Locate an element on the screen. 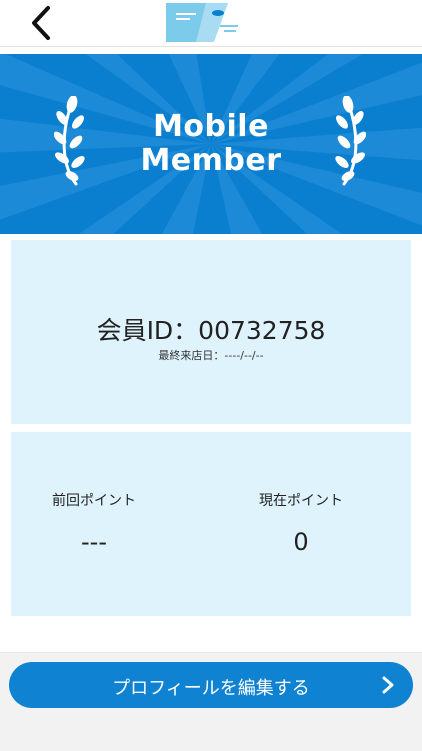  hero-title-line1: Mobile is located at coordinates (211, 126).